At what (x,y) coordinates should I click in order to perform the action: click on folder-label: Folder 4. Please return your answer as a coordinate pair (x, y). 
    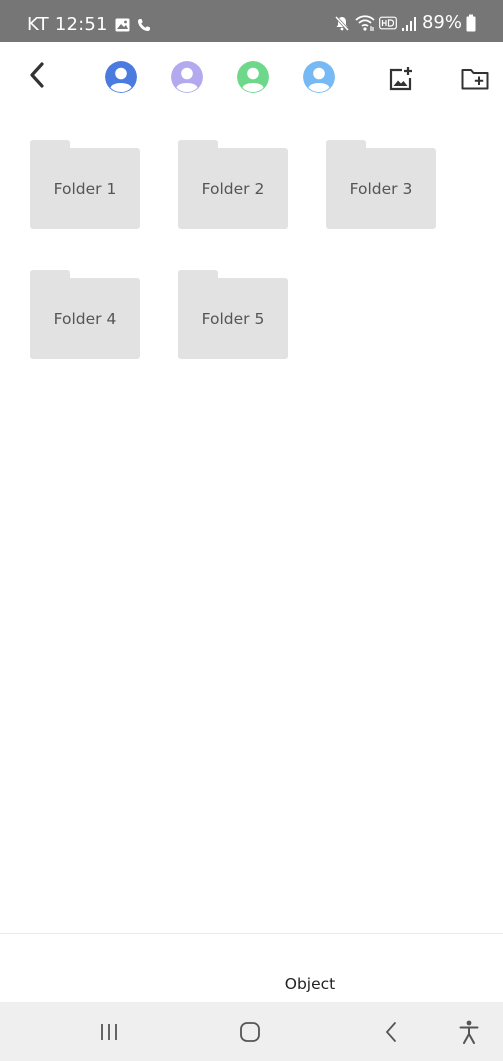
    Looking at the image, I should click on (85, 318).